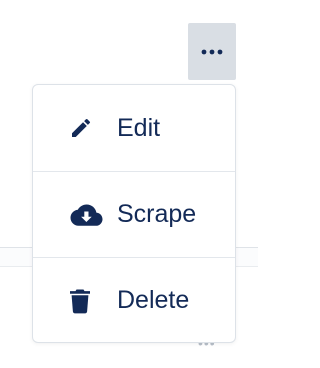 The image size is (320, 368). I want to click on cloud-download-icon, so click(86, 215).